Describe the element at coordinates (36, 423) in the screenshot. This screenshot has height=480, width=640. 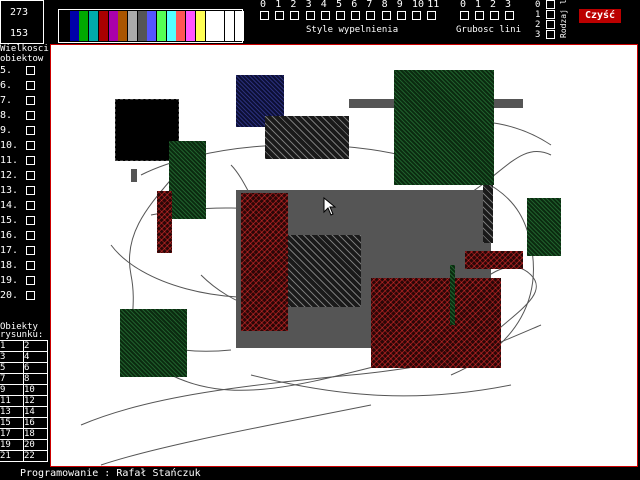
I see `object-cell: 16` at that location.